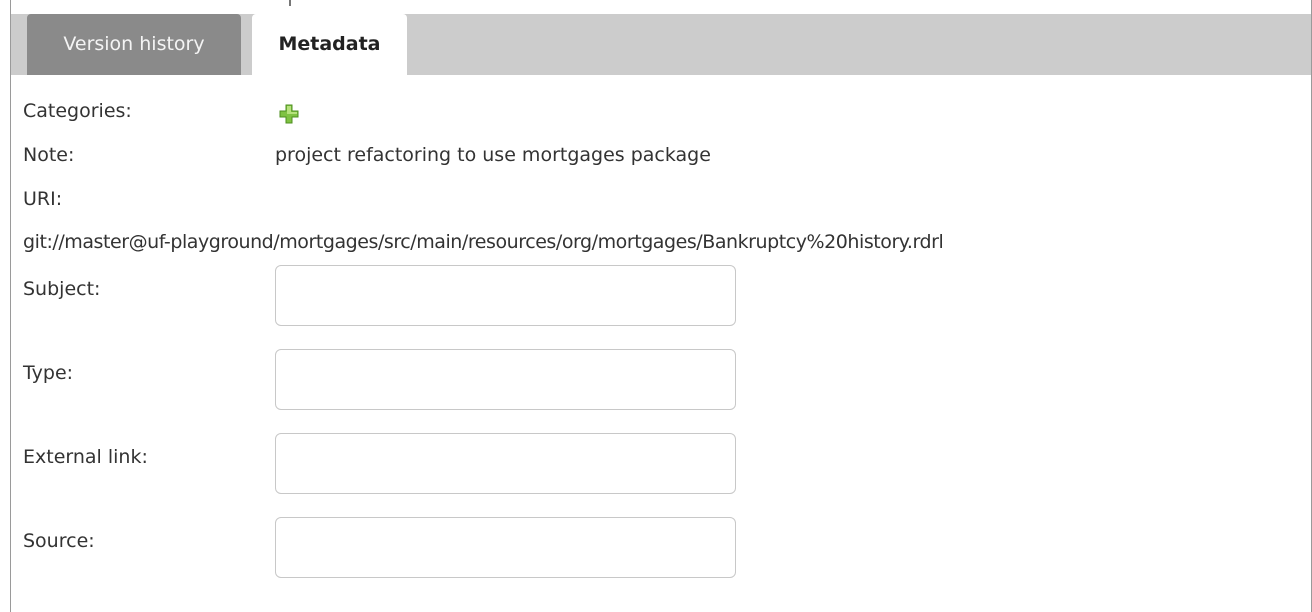 This screenshot has height=612, width=1312. I want to click on tab-metadata-label: Metadata, so click(329, 44).